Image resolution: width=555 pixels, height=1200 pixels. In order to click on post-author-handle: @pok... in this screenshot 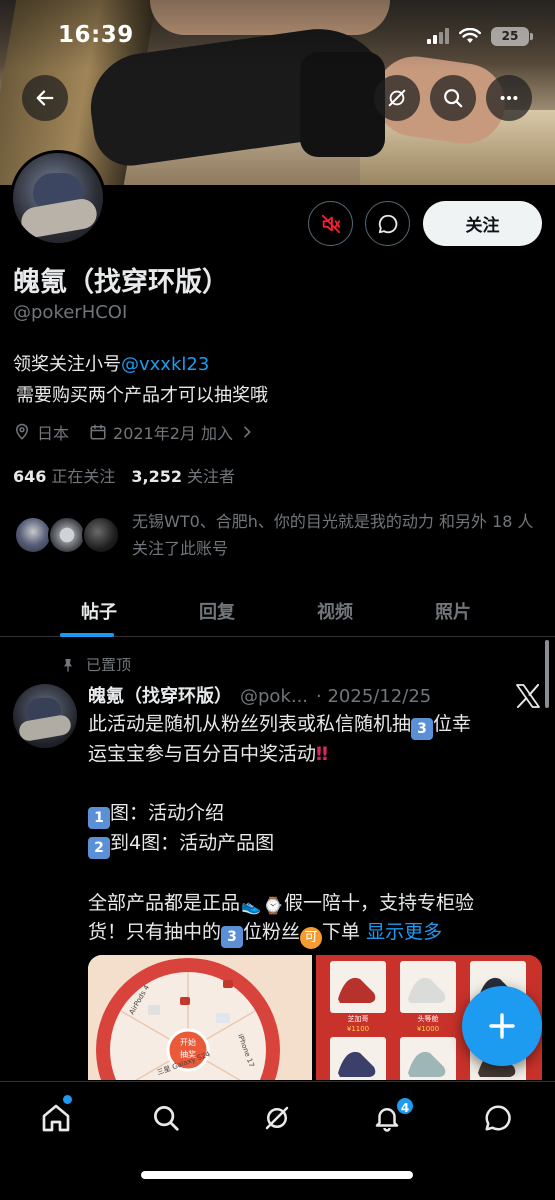, I will do `click(274, 696)`.